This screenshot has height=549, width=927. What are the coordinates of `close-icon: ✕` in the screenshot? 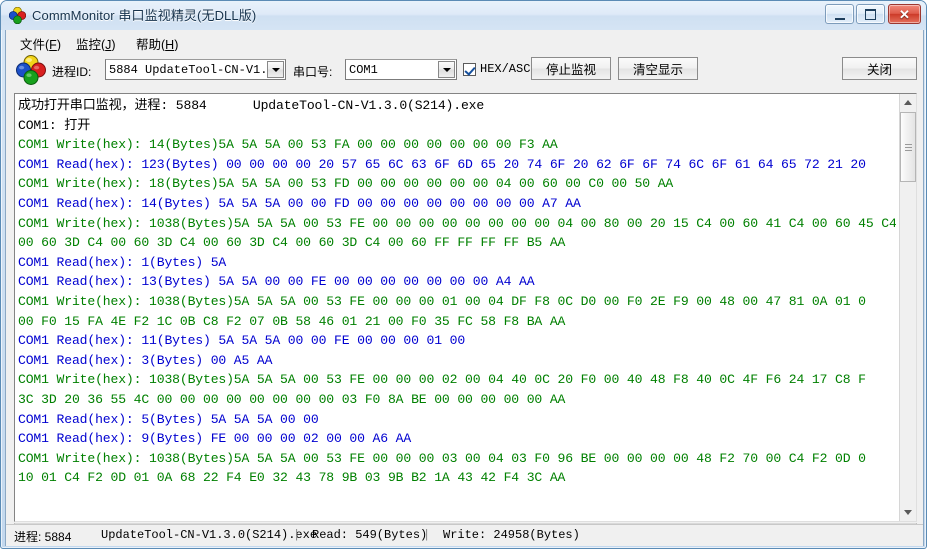 It's located at (904, 14).